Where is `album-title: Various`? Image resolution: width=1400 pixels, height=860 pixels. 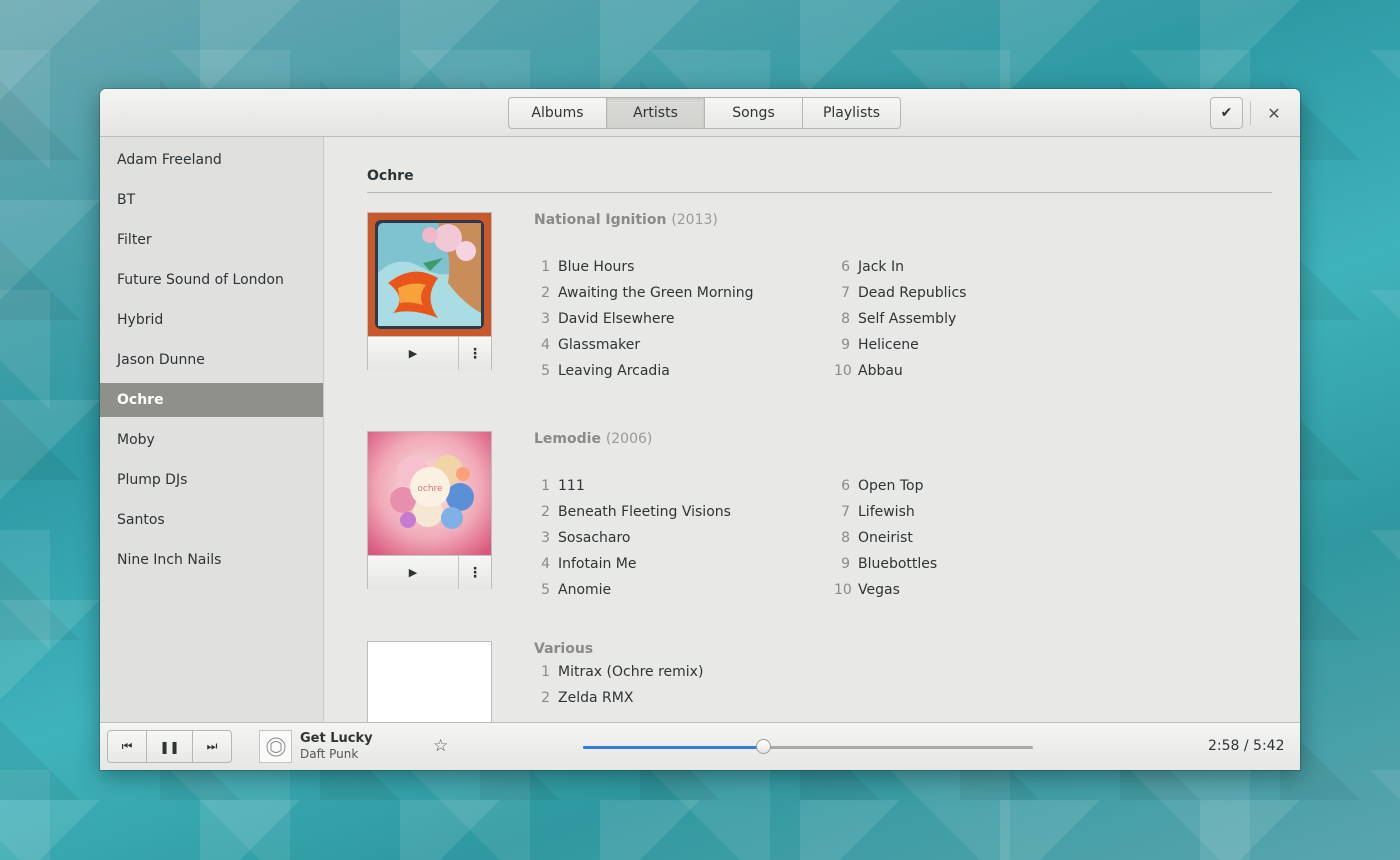 album-title: Various is located at coordinates (884, 649).